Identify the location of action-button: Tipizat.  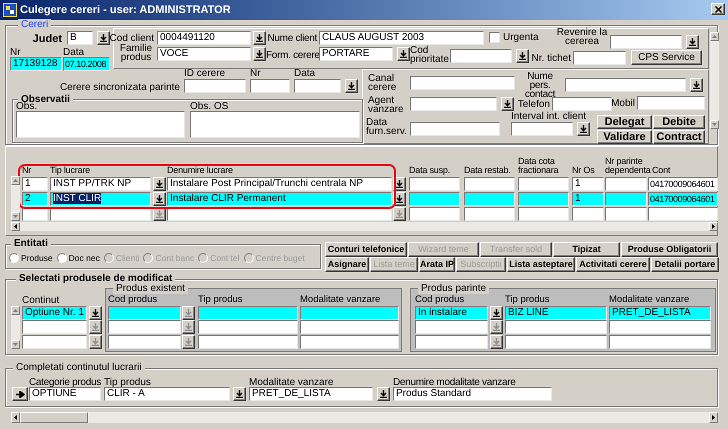
(586, 249).